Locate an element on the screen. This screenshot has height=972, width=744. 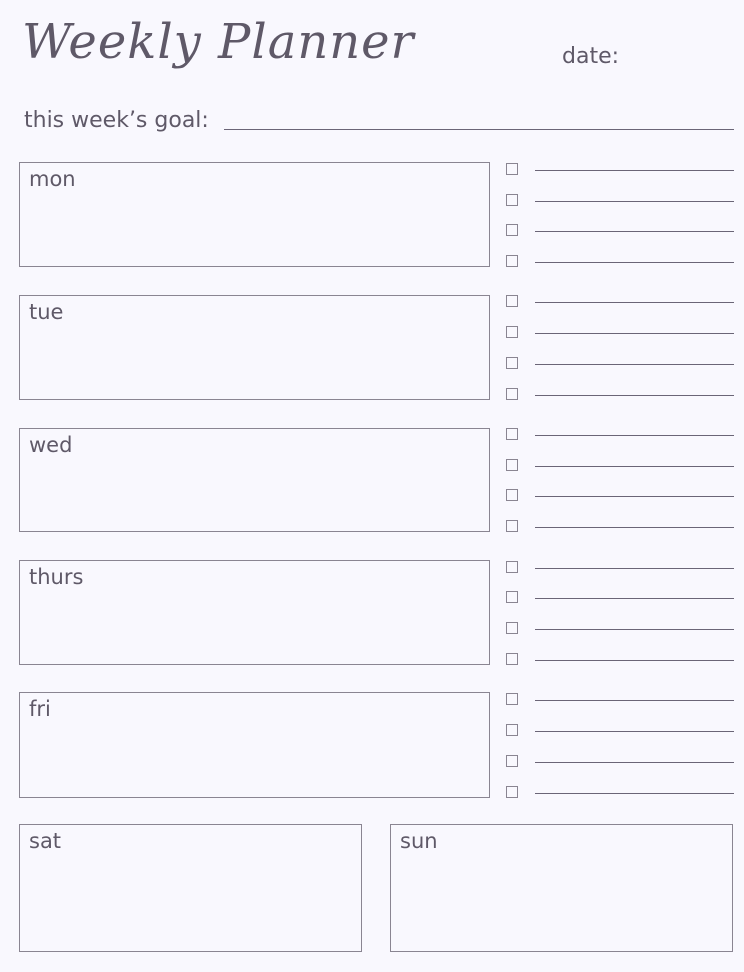
day-box-sat: sat is located at coordinates (190, 888).